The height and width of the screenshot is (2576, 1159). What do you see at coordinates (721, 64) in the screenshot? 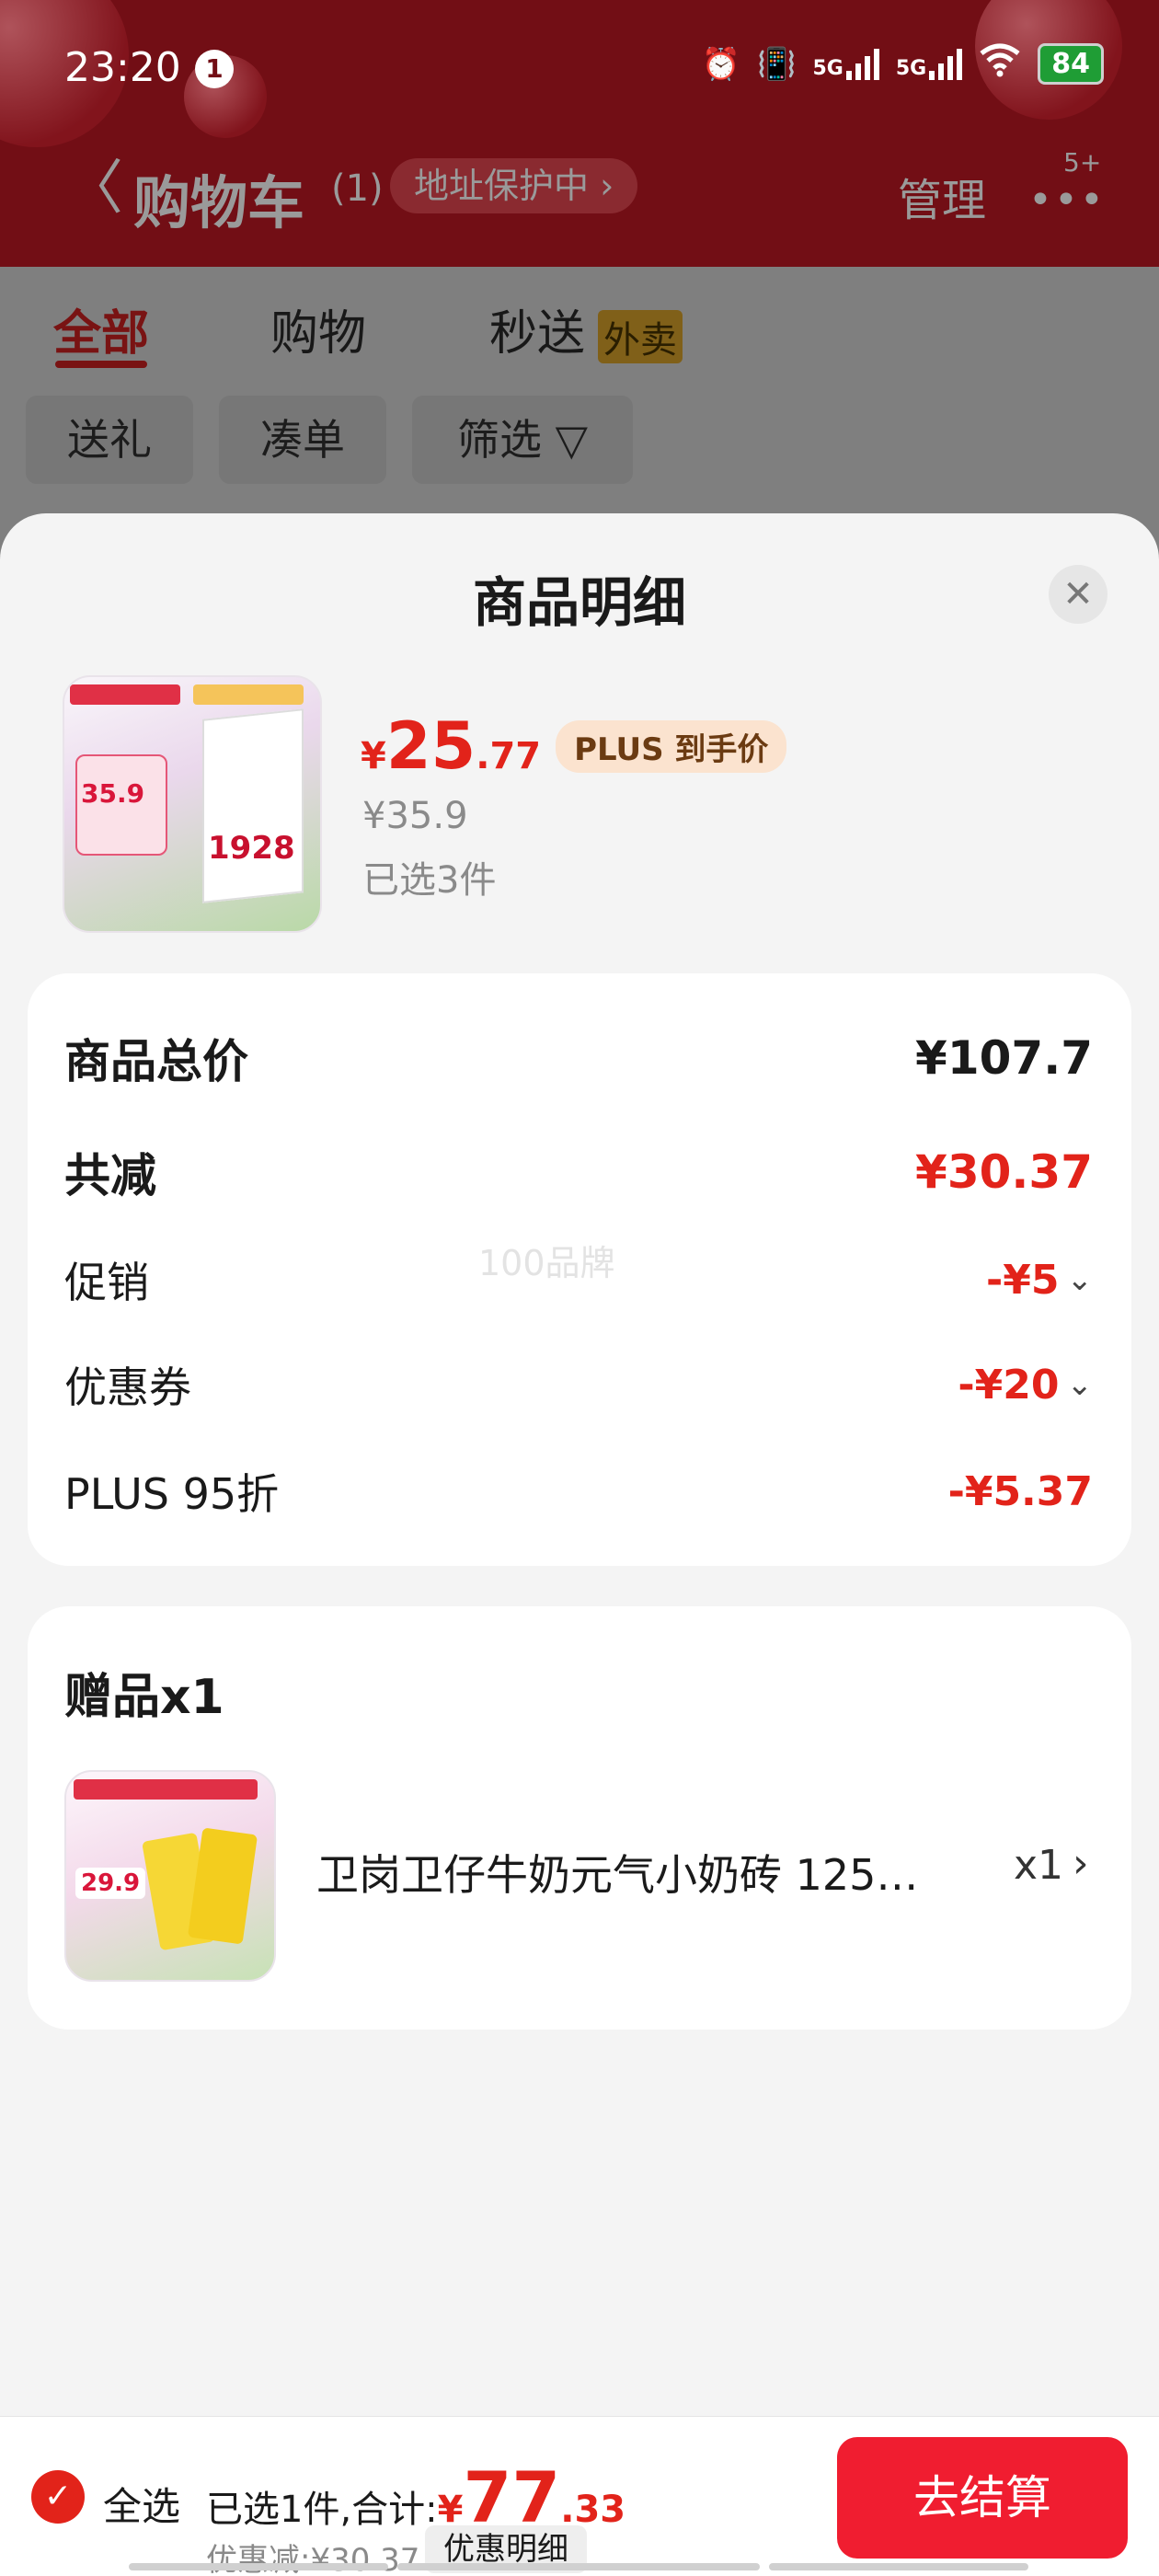
I see `alarm-icon: ⏰` at bounding box center [721, 64].